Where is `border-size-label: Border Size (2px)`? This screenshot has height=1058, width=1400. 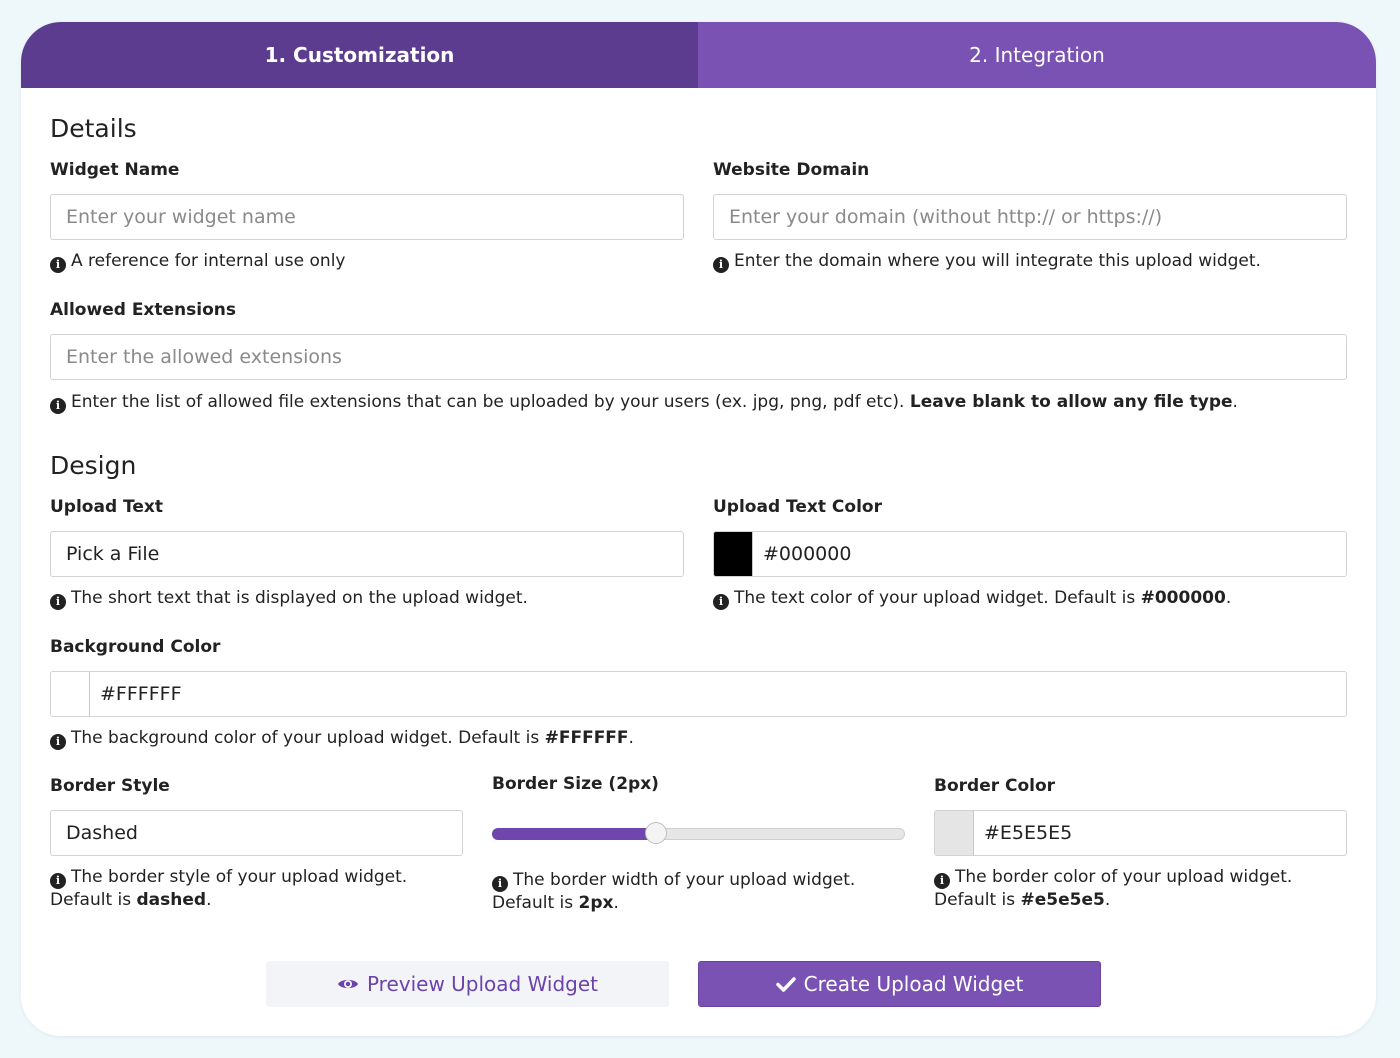
border-size-label: Border Size (2px) is located at coordinates (575, 784).